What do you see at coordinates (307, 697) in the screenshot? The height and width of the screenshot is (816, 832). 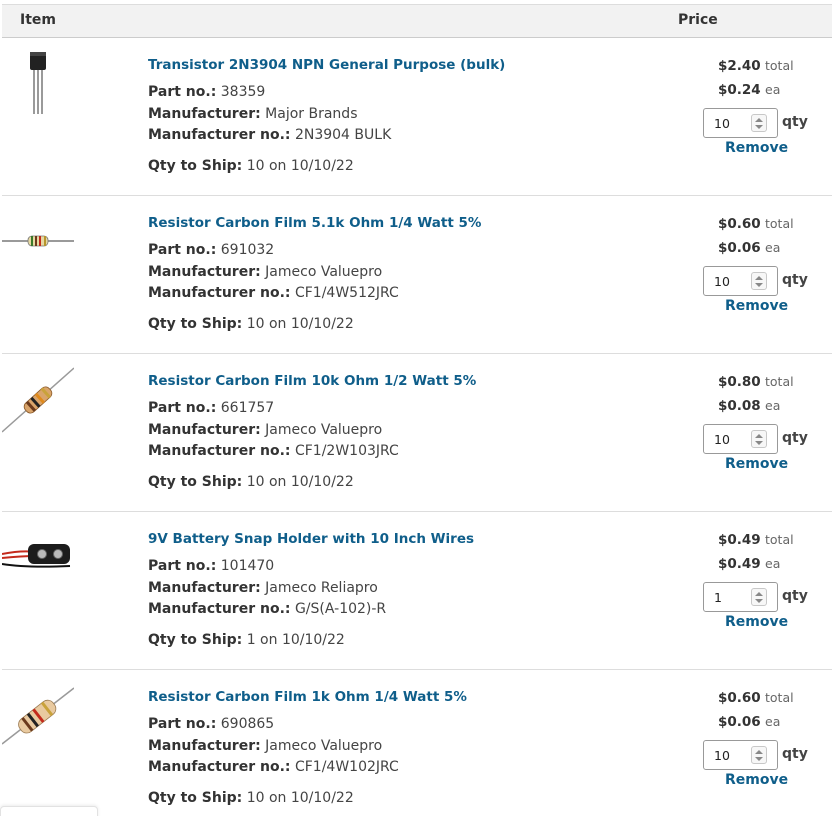 I see `product-title-link: Resistor Carbon Film 1k Ohm 1/4 Watt 5%` at bounding box center [307, 697].